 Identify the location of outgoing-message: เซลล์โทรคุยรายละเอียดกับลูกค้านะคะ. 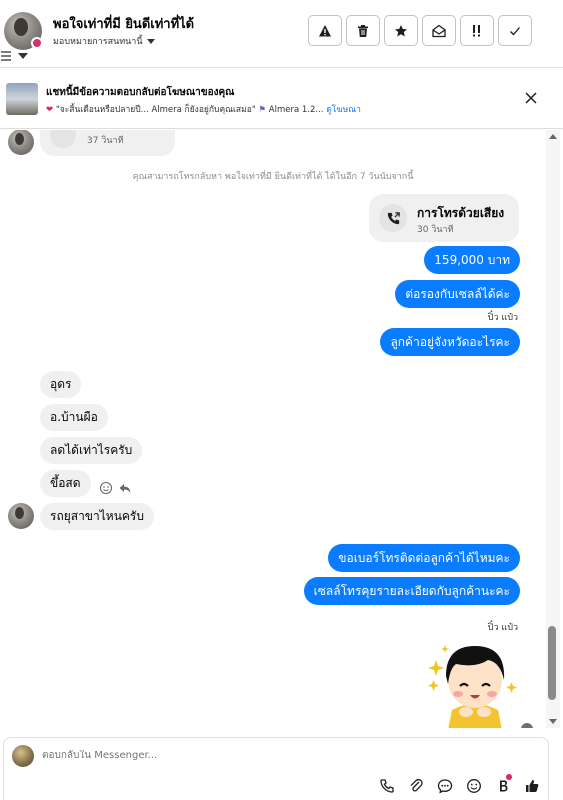
(411, 591).